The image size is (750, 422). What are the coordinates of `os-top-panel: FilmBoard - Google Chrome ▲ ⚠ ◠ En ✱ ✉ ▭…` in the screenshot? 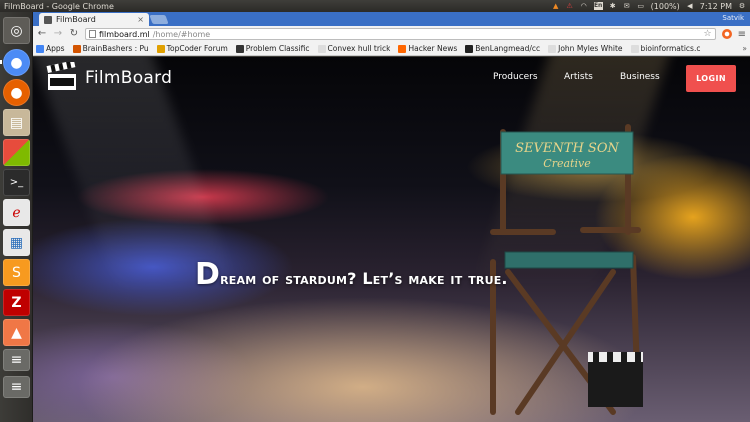 It's located at (375, 6).